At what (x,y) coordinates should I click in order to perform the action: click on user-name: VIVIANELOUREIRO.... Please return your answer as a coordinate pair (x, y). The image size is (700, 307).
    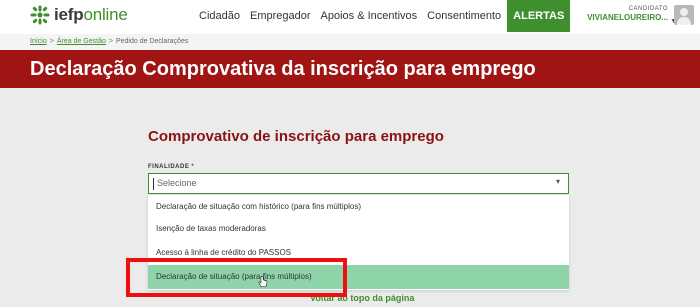
    Looking at the image, I should click on (627, 17).